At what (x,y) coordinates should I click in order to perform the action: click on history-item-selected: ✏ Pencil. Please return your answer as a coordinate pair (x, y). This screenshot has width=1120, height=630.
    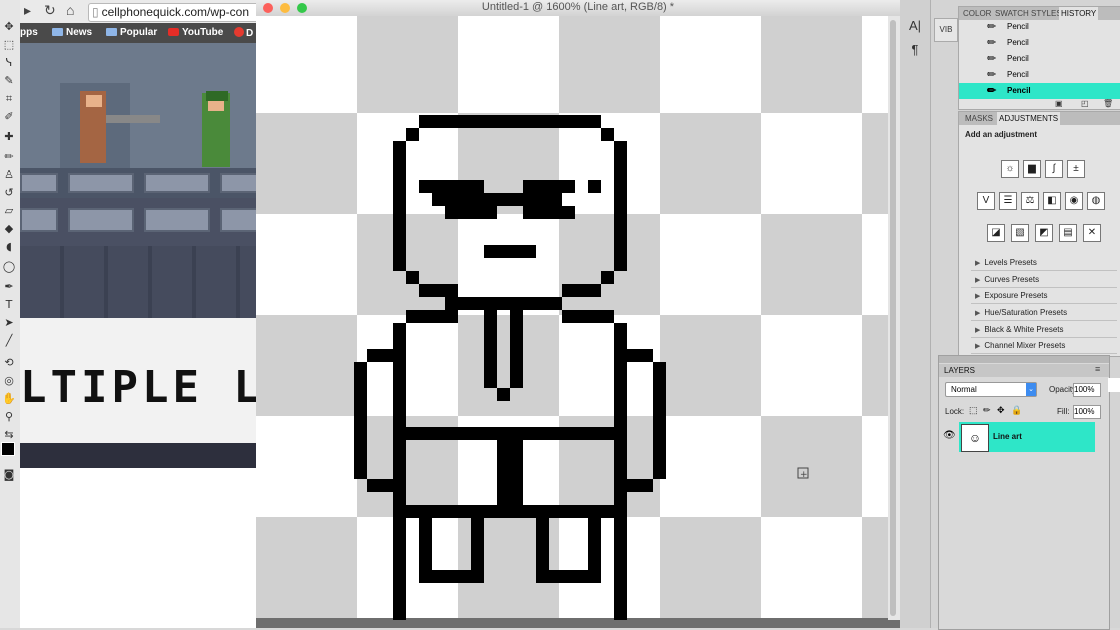
    Looking at the image, I should click on (1039, 91).